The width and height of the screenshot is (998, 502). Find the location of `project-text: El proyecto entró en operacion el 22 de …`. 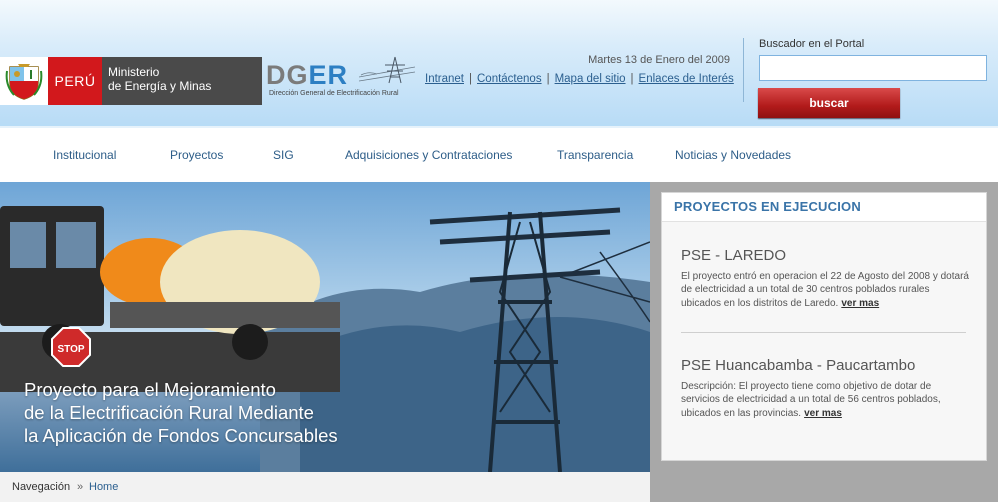

project-text: El proyecto entró en operacion el 22 de … is located at coordinates (825, 290).